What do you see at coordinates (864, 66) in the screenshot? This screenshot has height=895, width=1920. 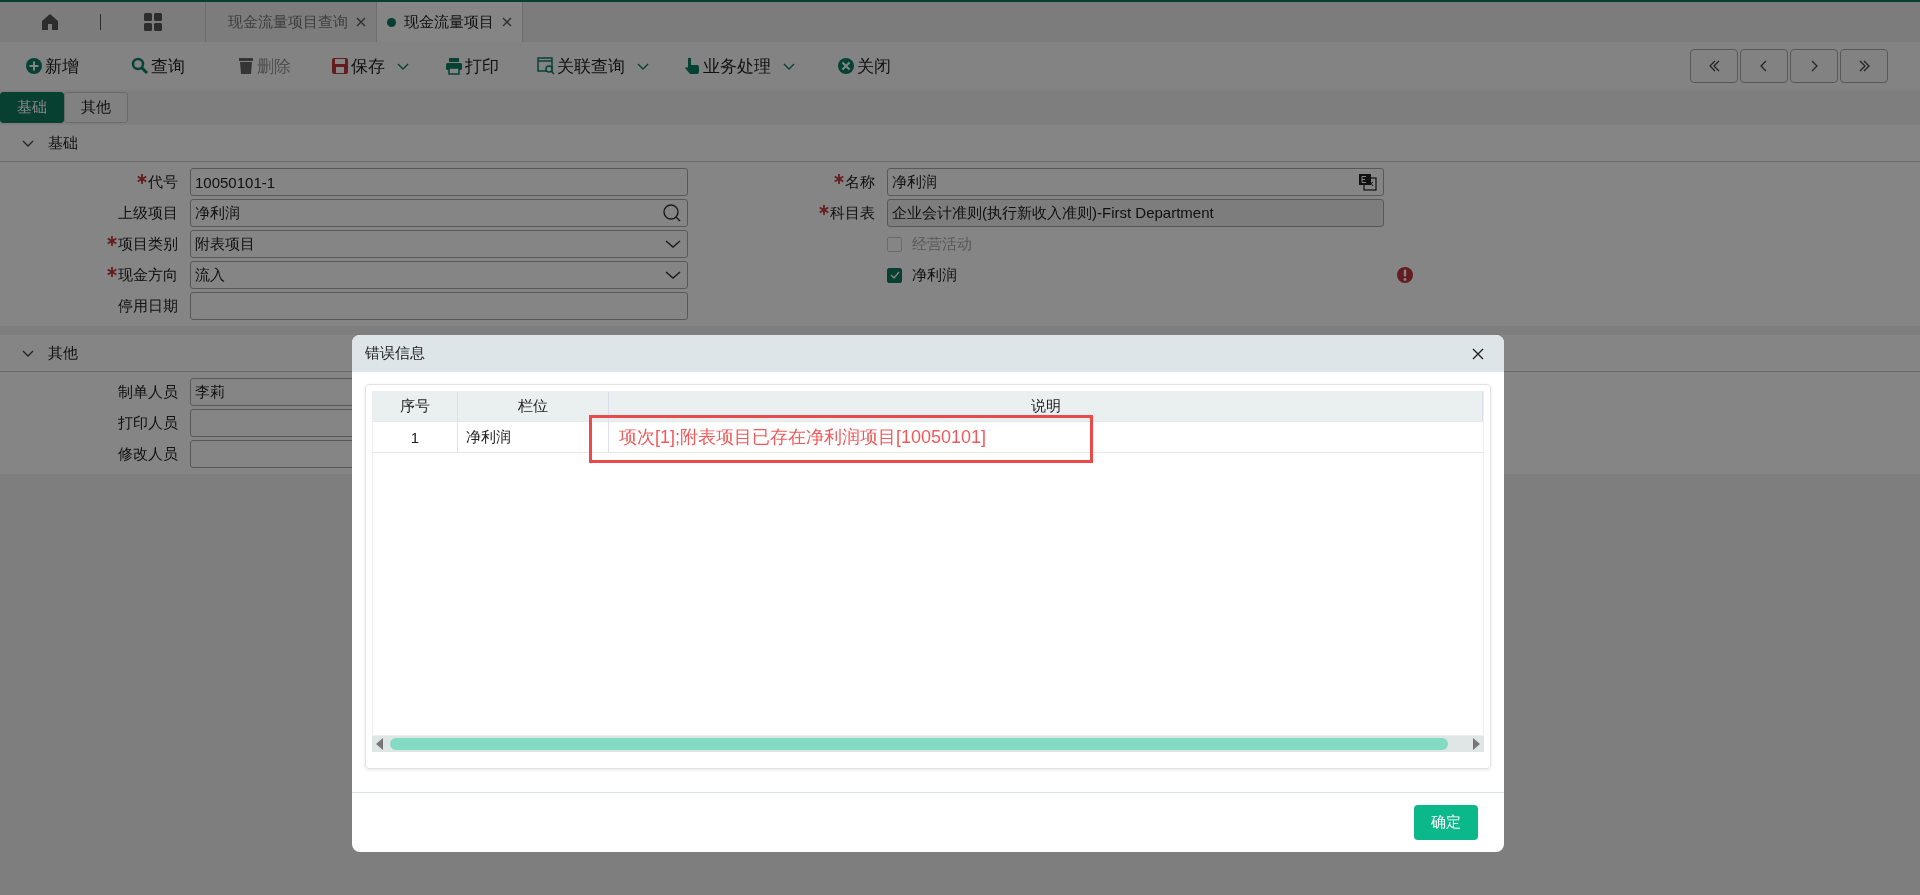 I see `toolbar-button: 关闭` at bounding box center [864, 66].